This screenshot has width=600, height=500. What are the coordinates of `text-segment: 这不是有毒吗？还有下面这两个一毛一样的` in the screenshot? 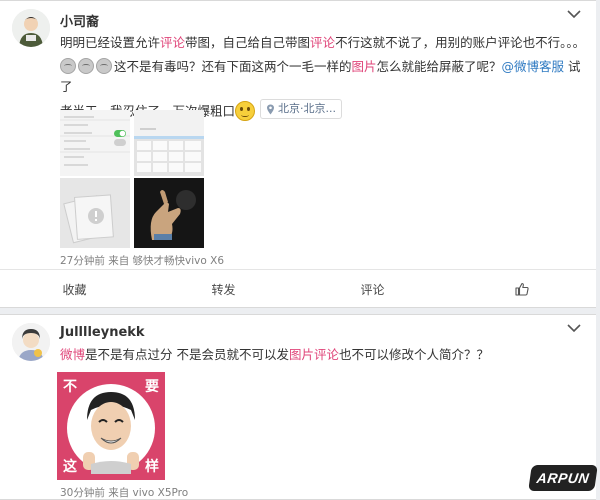 It's located at (233, 66).